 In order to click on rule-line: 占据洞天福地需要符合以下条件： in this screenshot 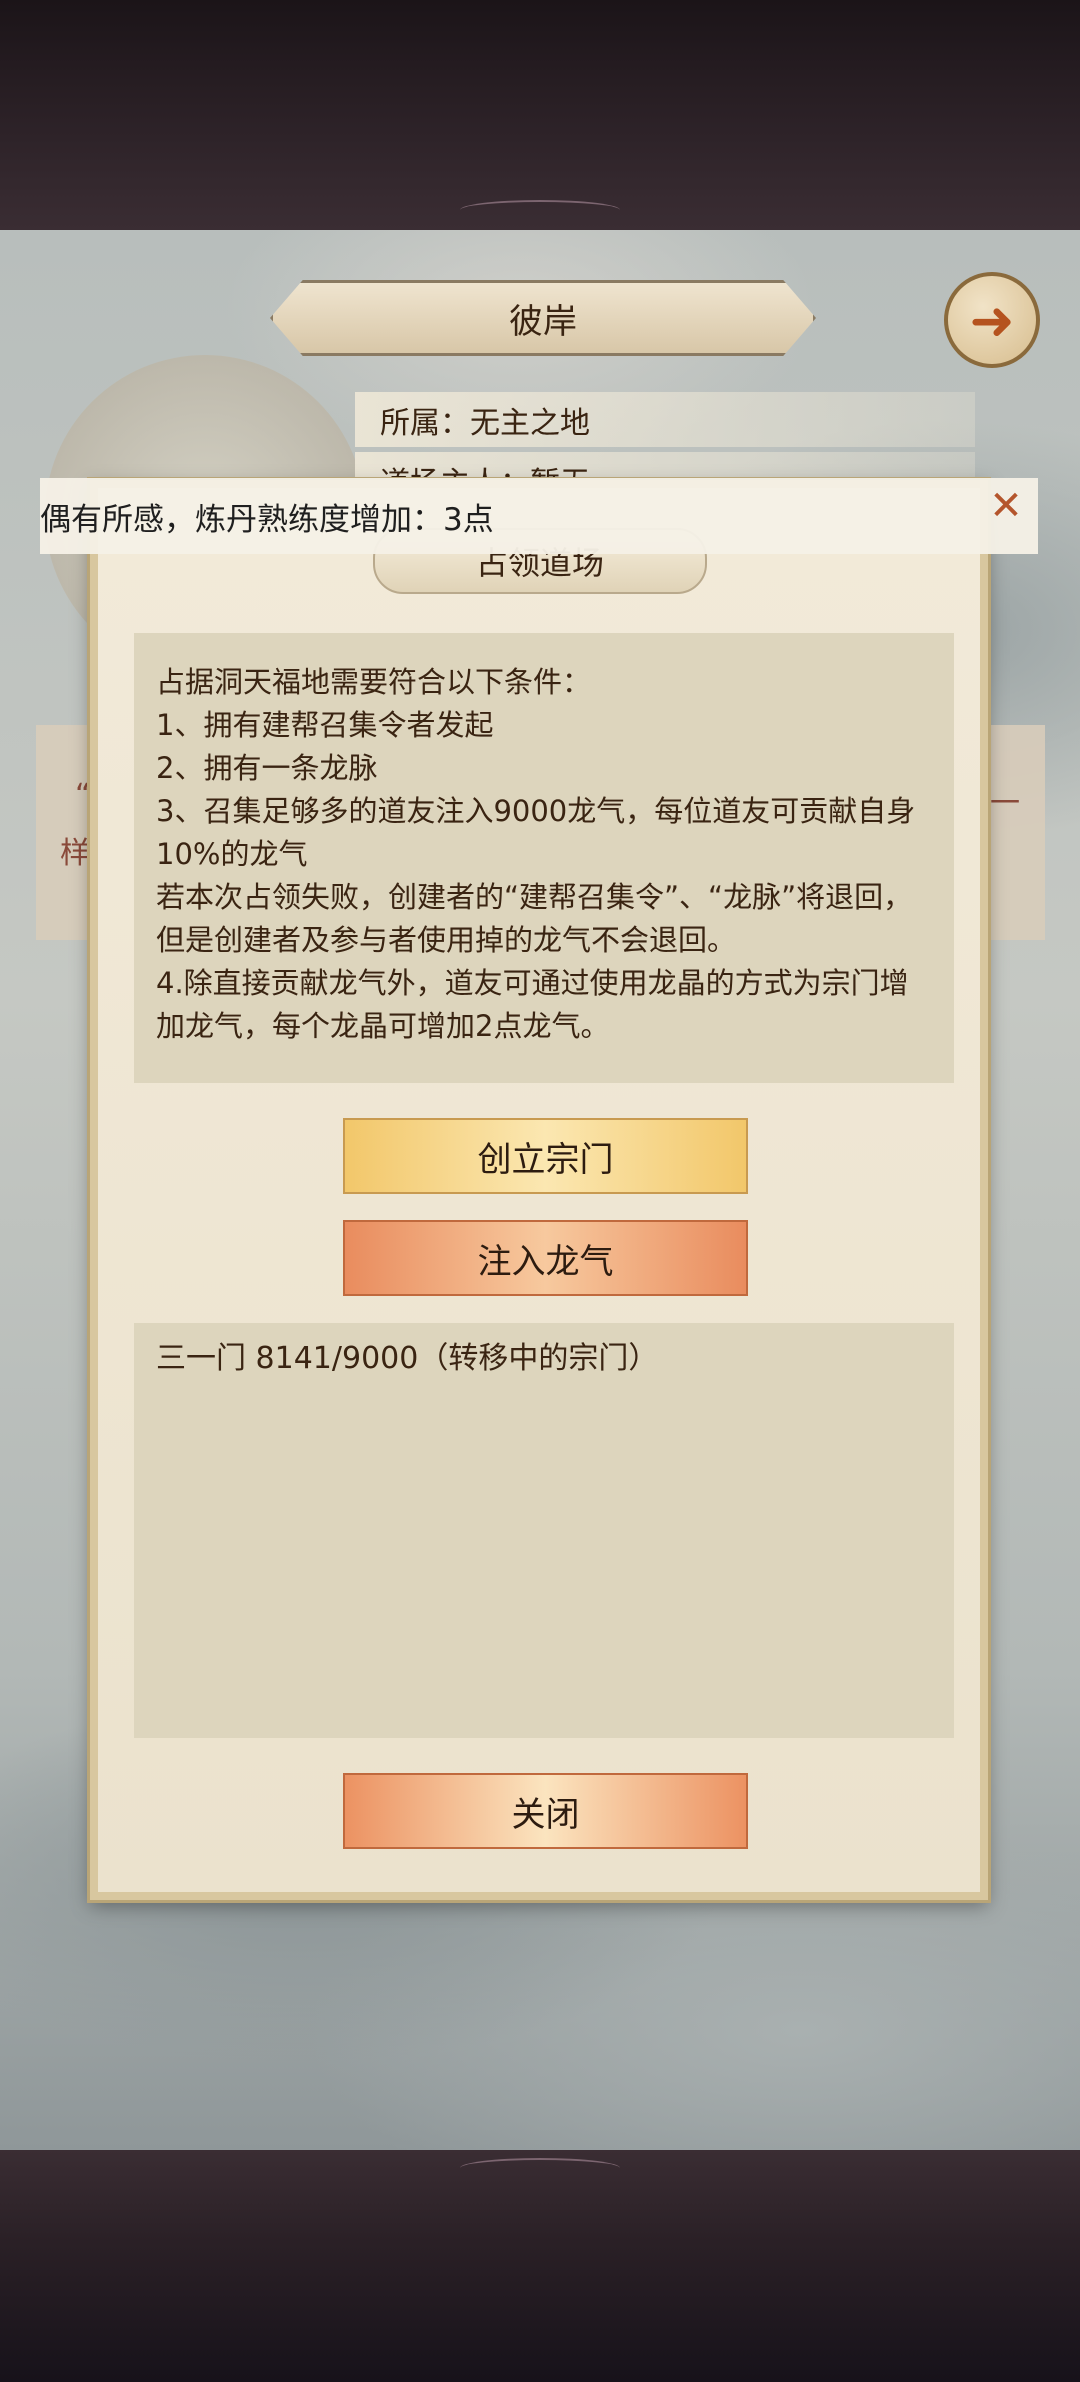, I will do `click(374, 682)`.